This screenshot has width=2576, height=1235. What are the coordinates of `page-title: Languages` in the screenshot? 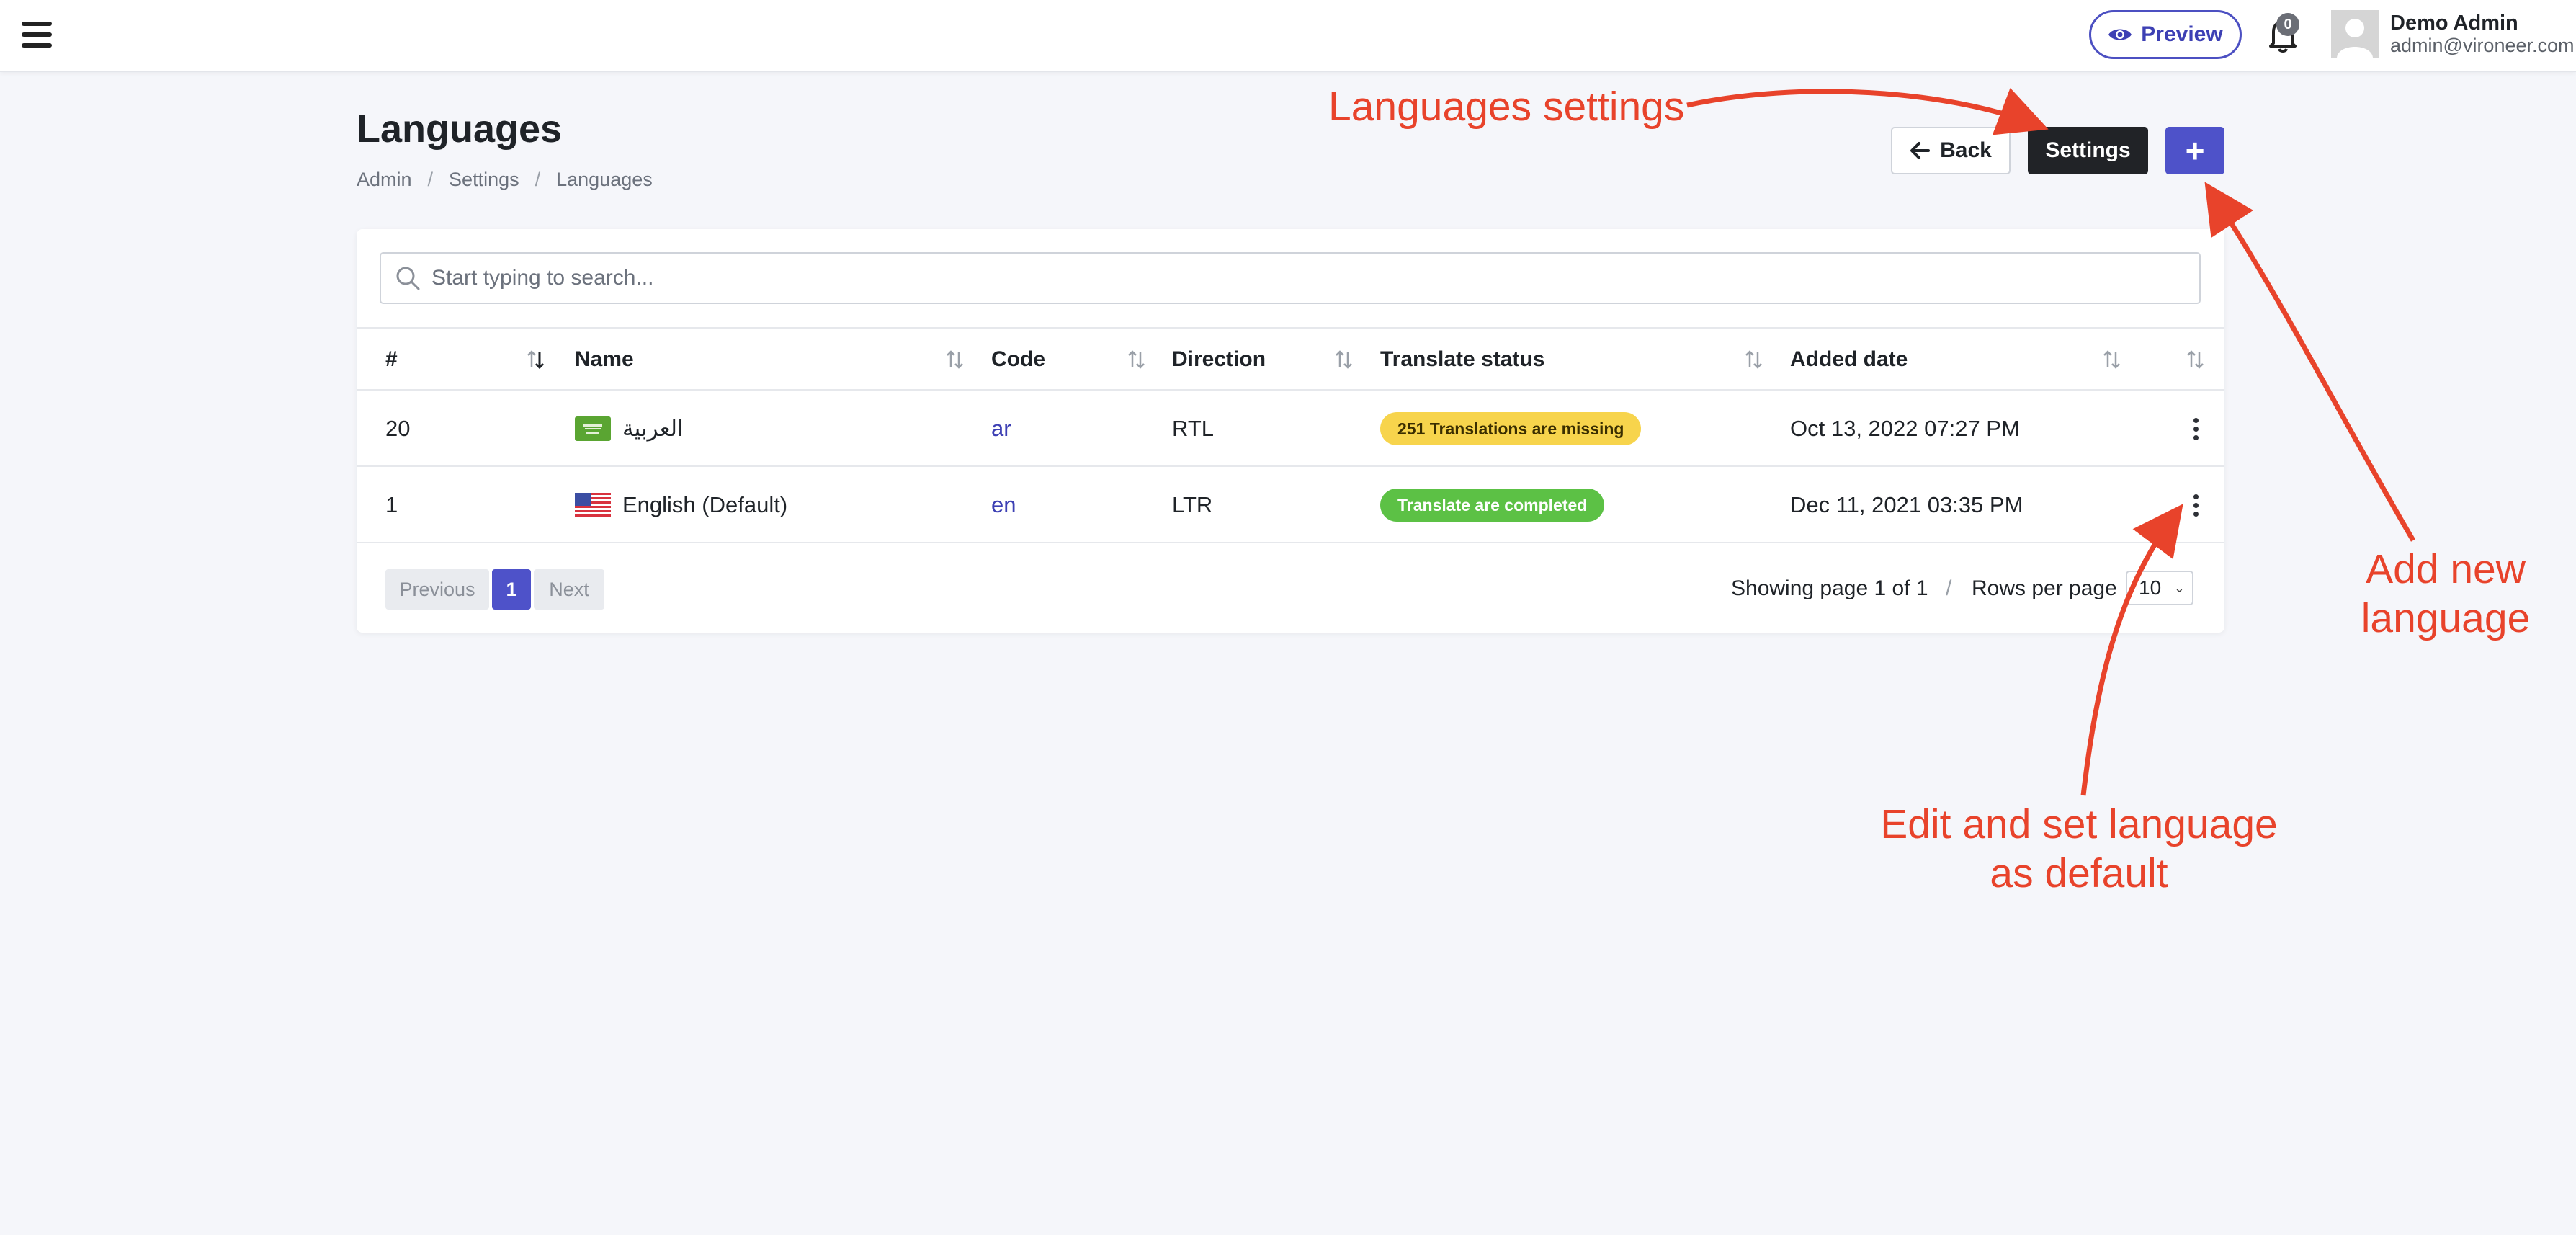 It's located at (460, 129).